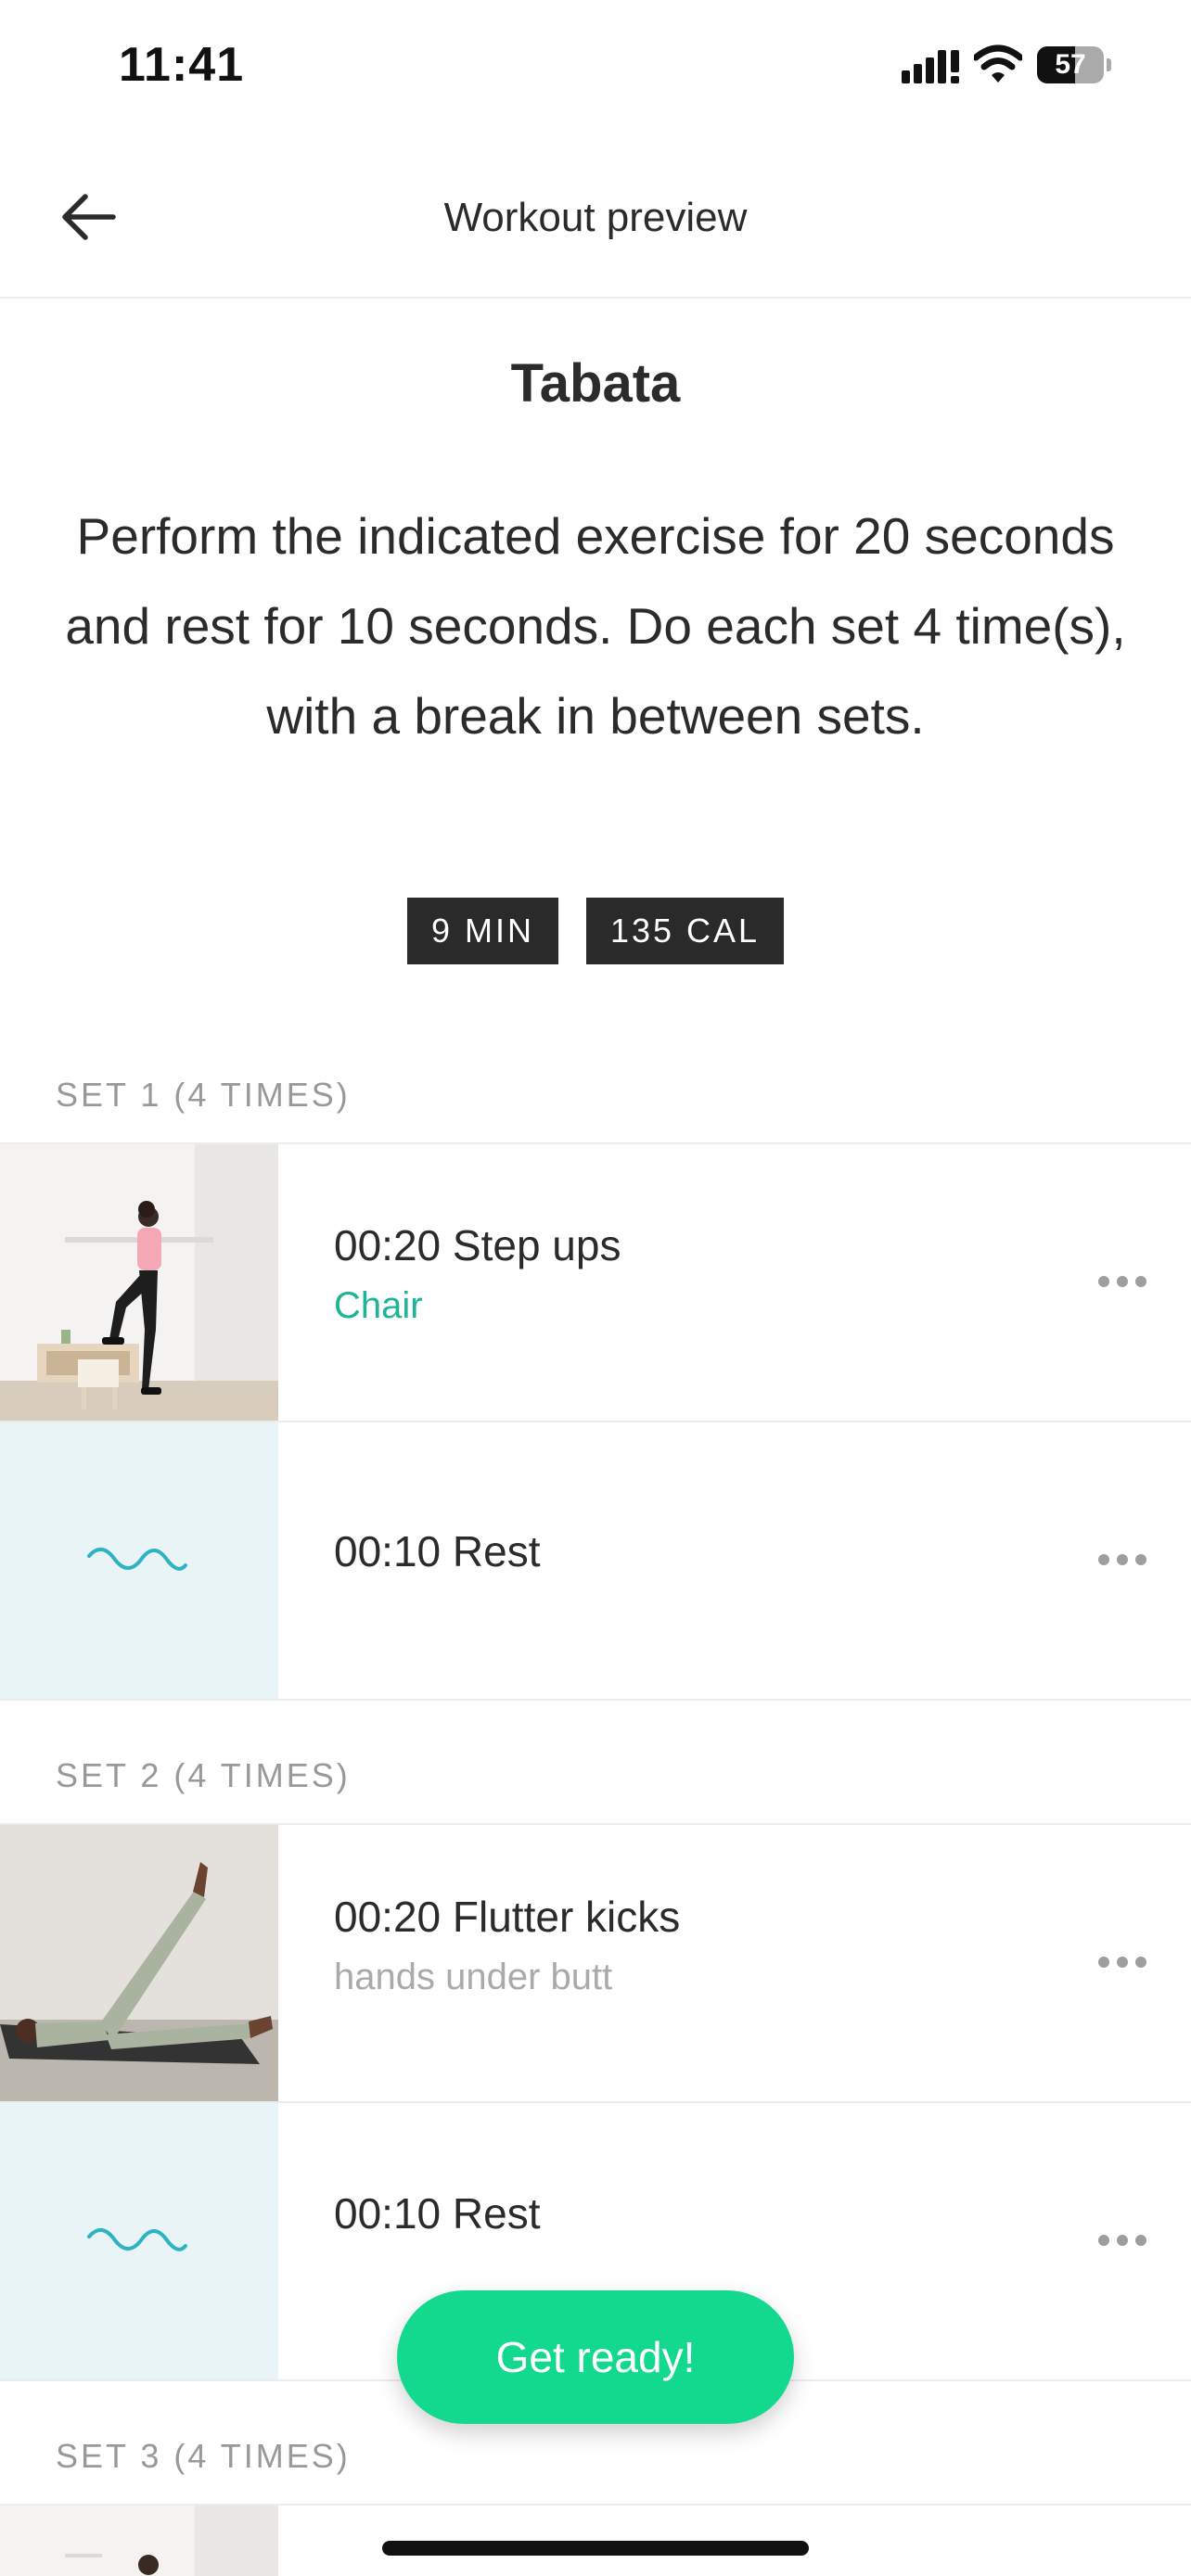  Describe the element at coordinates (139, 1963) in the screenshot. I see `flutter-kicks-thumbnail` at that location.